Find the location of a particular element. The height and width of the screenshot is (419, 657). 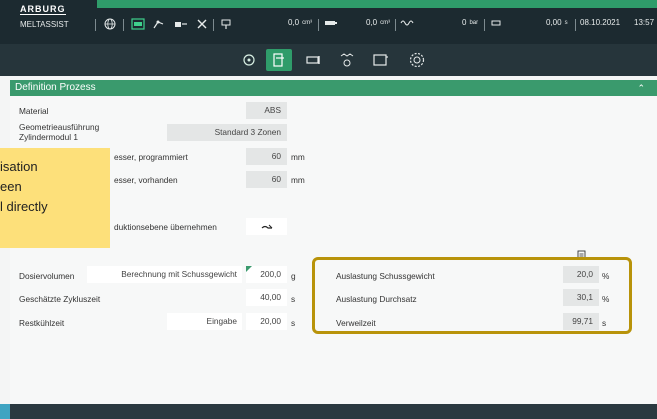

tooltip-line3: l directly is located at coordinates (24, 206).